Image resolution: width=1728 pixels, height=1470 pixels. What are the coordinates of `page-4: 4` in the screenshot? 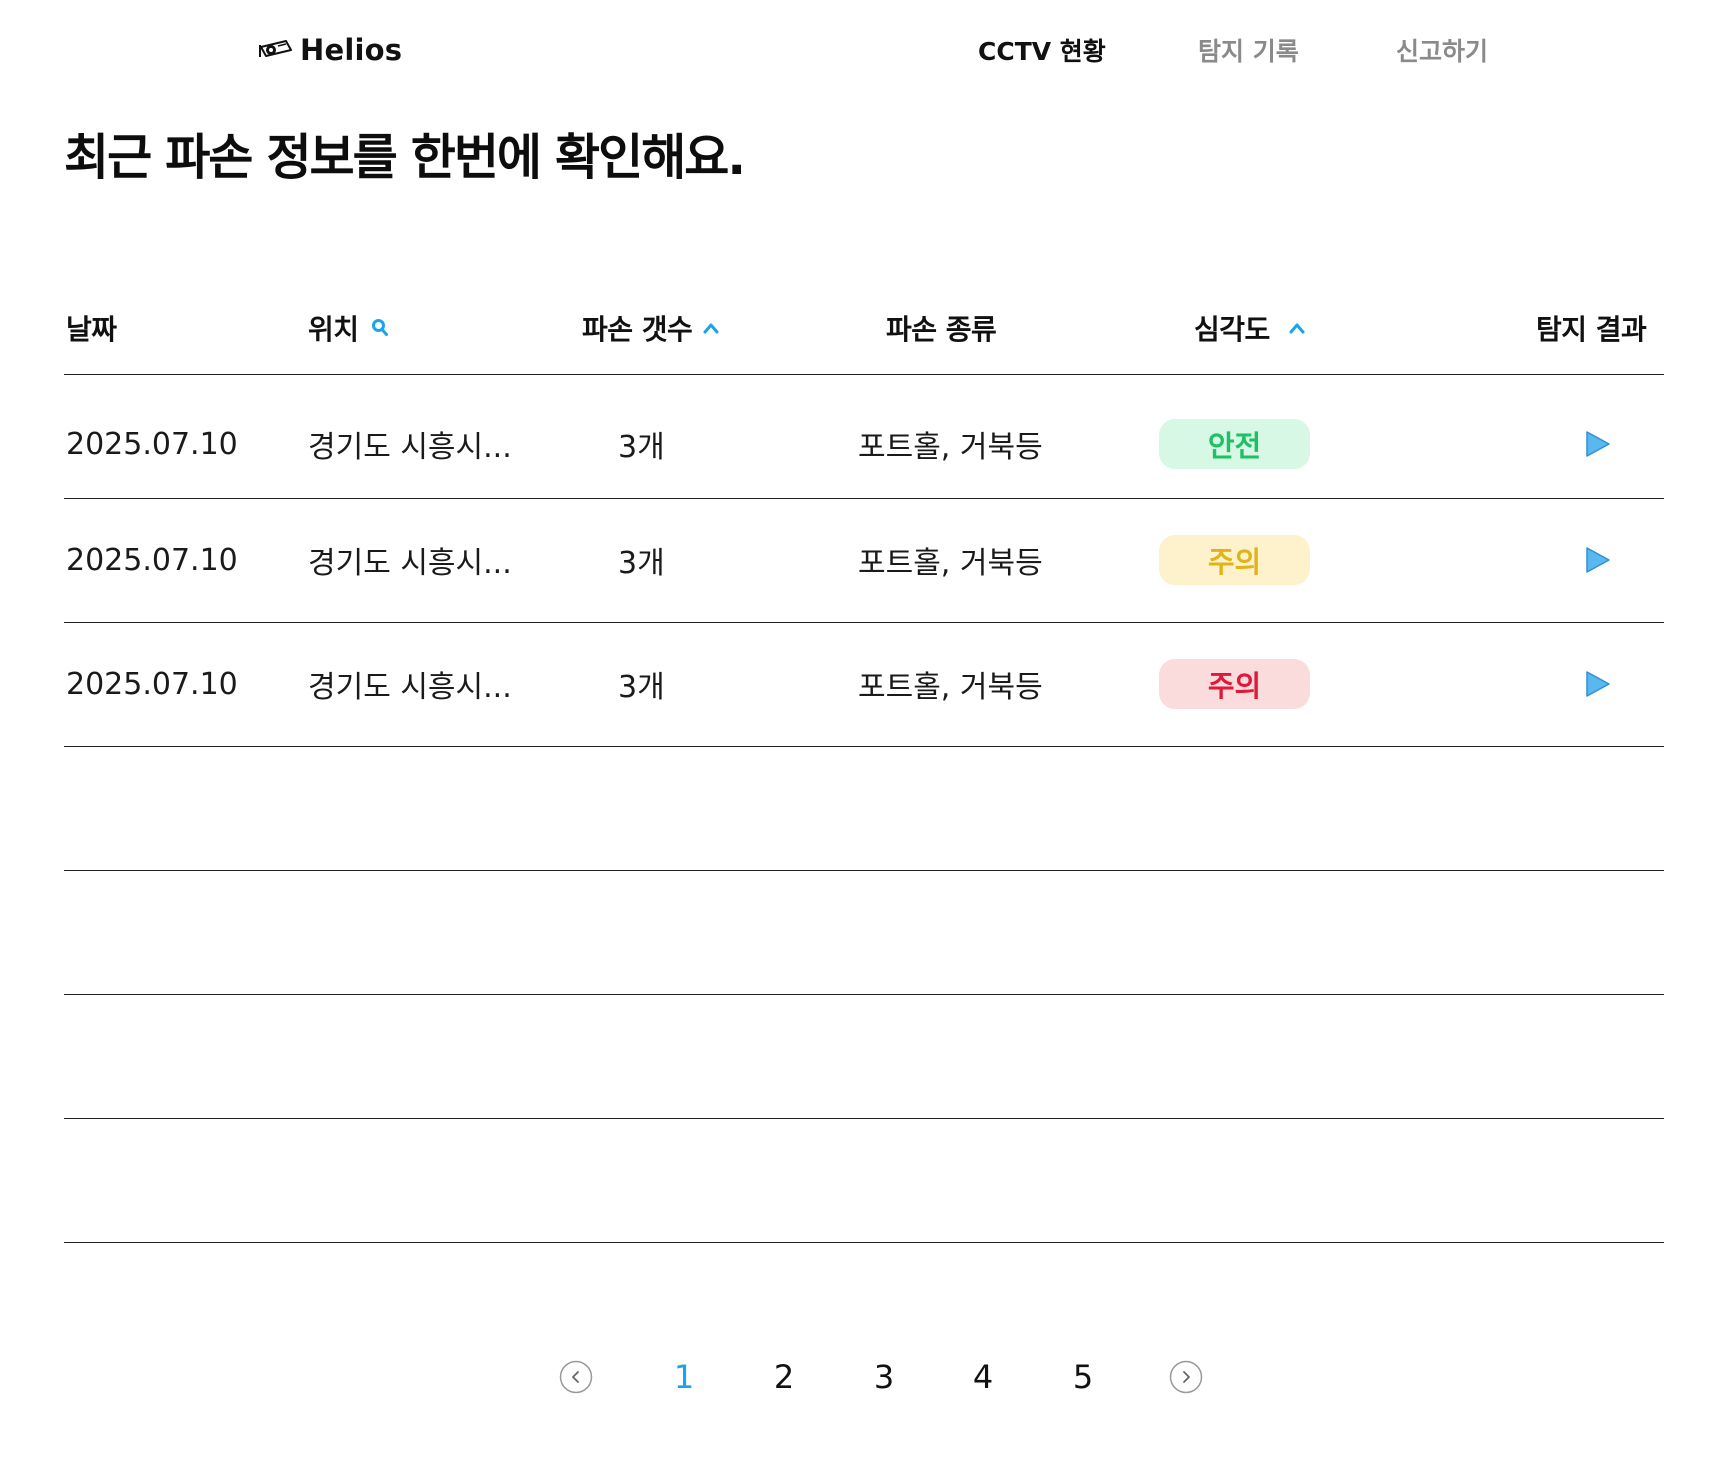 It's located at (983, 1377).